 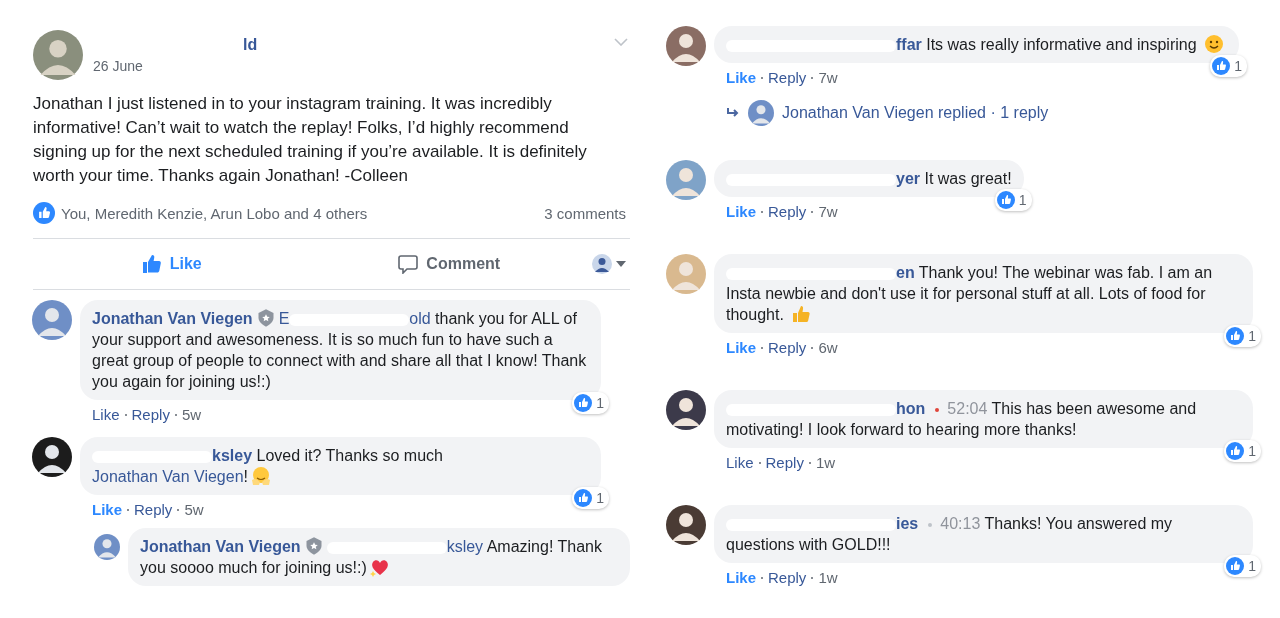 What do you see at coordinates (449, 264) in the screenshot?
I see `comment-button: Comment` at bounding box center [449, 264].